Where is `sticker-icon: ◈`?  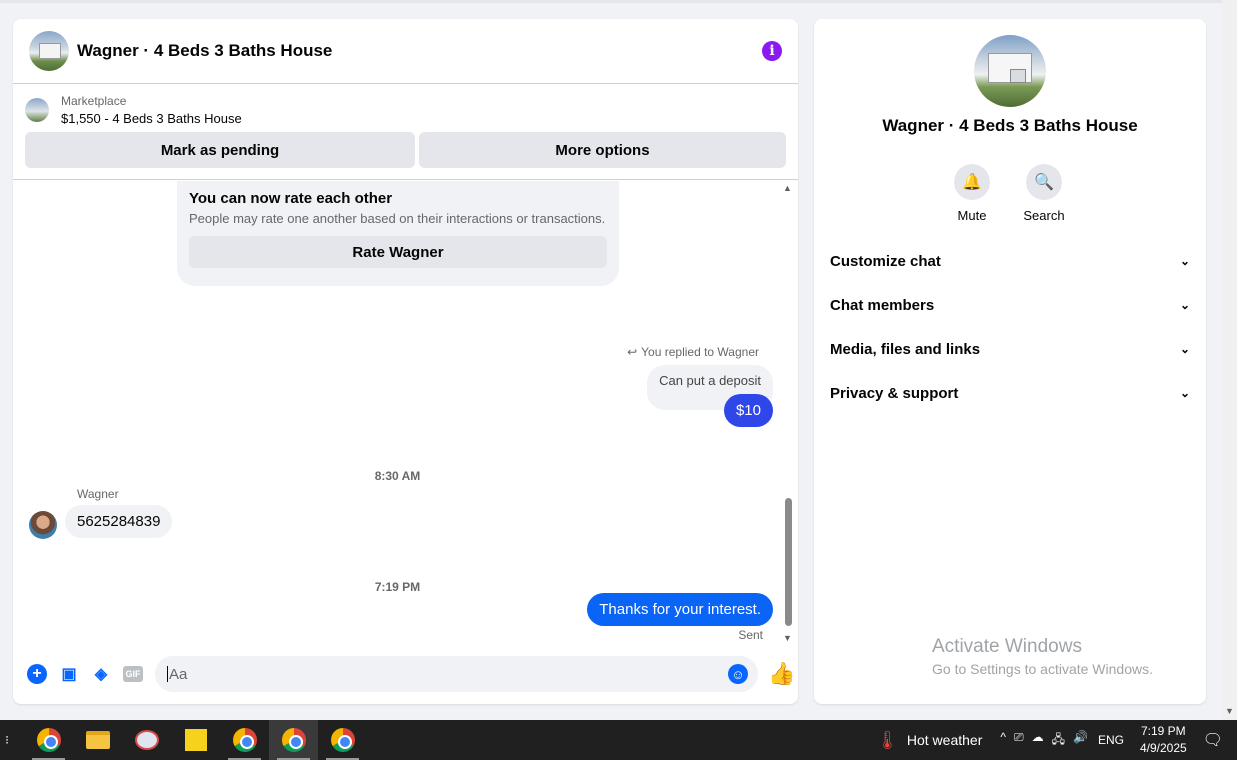 sticker-icon: ◈ is located at coordinates (101, 674).